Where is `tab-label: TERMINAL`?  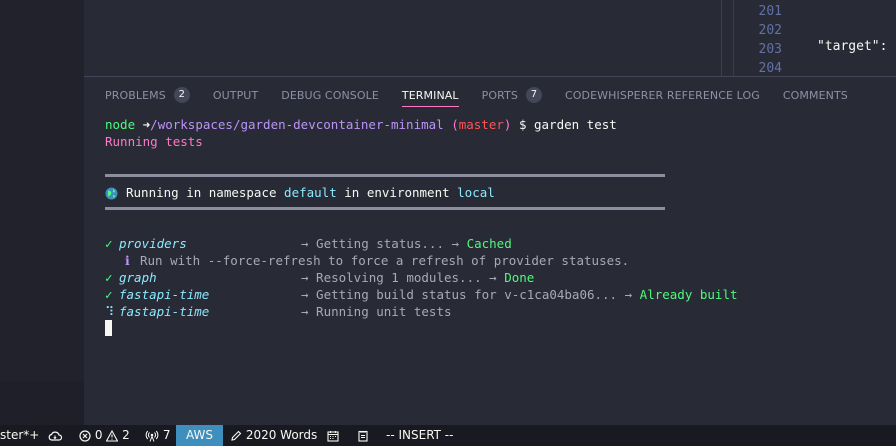 tab-label: TERMINAL is located at coordinates (430, 95).